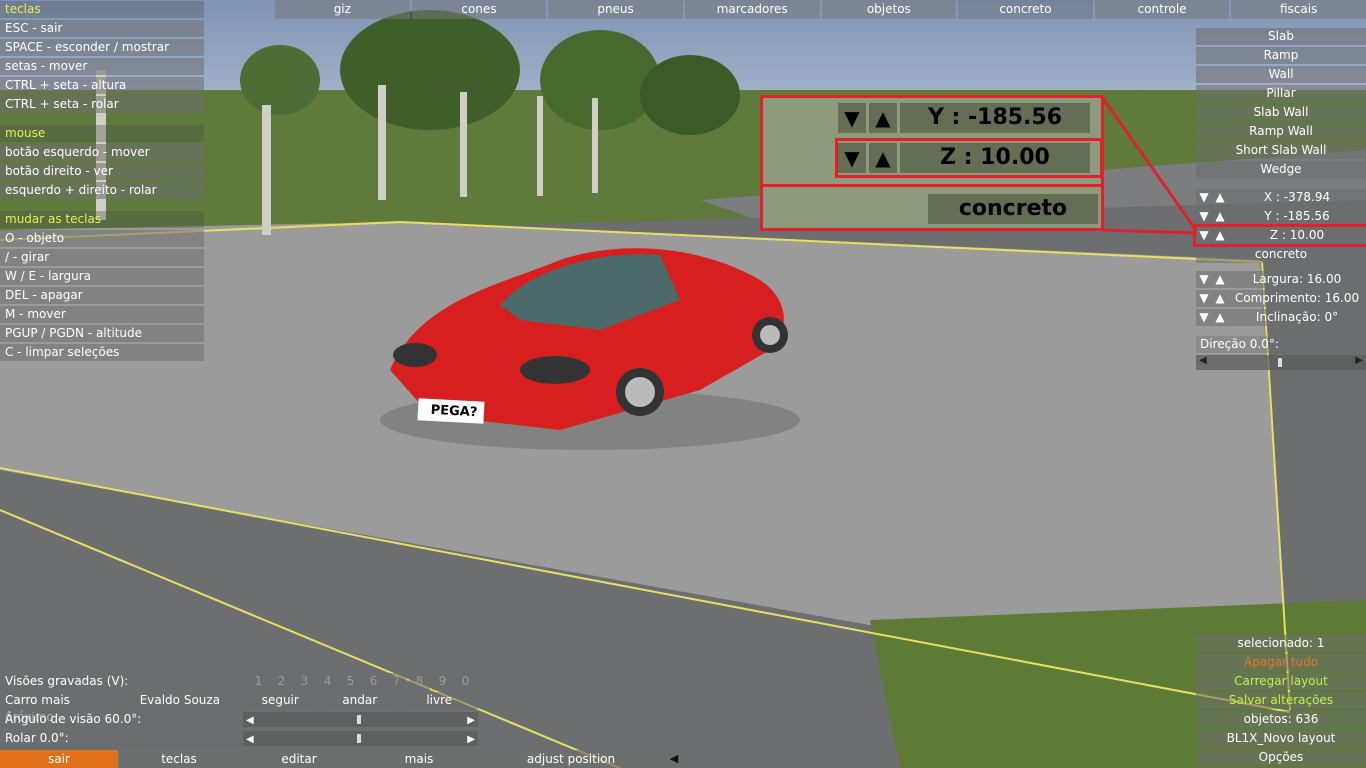 The image size is (1366, 768). Describe the element at coordinates (852, 118) in the screenshot. I see `callout-down-arrow-icon: ▼` at that location.